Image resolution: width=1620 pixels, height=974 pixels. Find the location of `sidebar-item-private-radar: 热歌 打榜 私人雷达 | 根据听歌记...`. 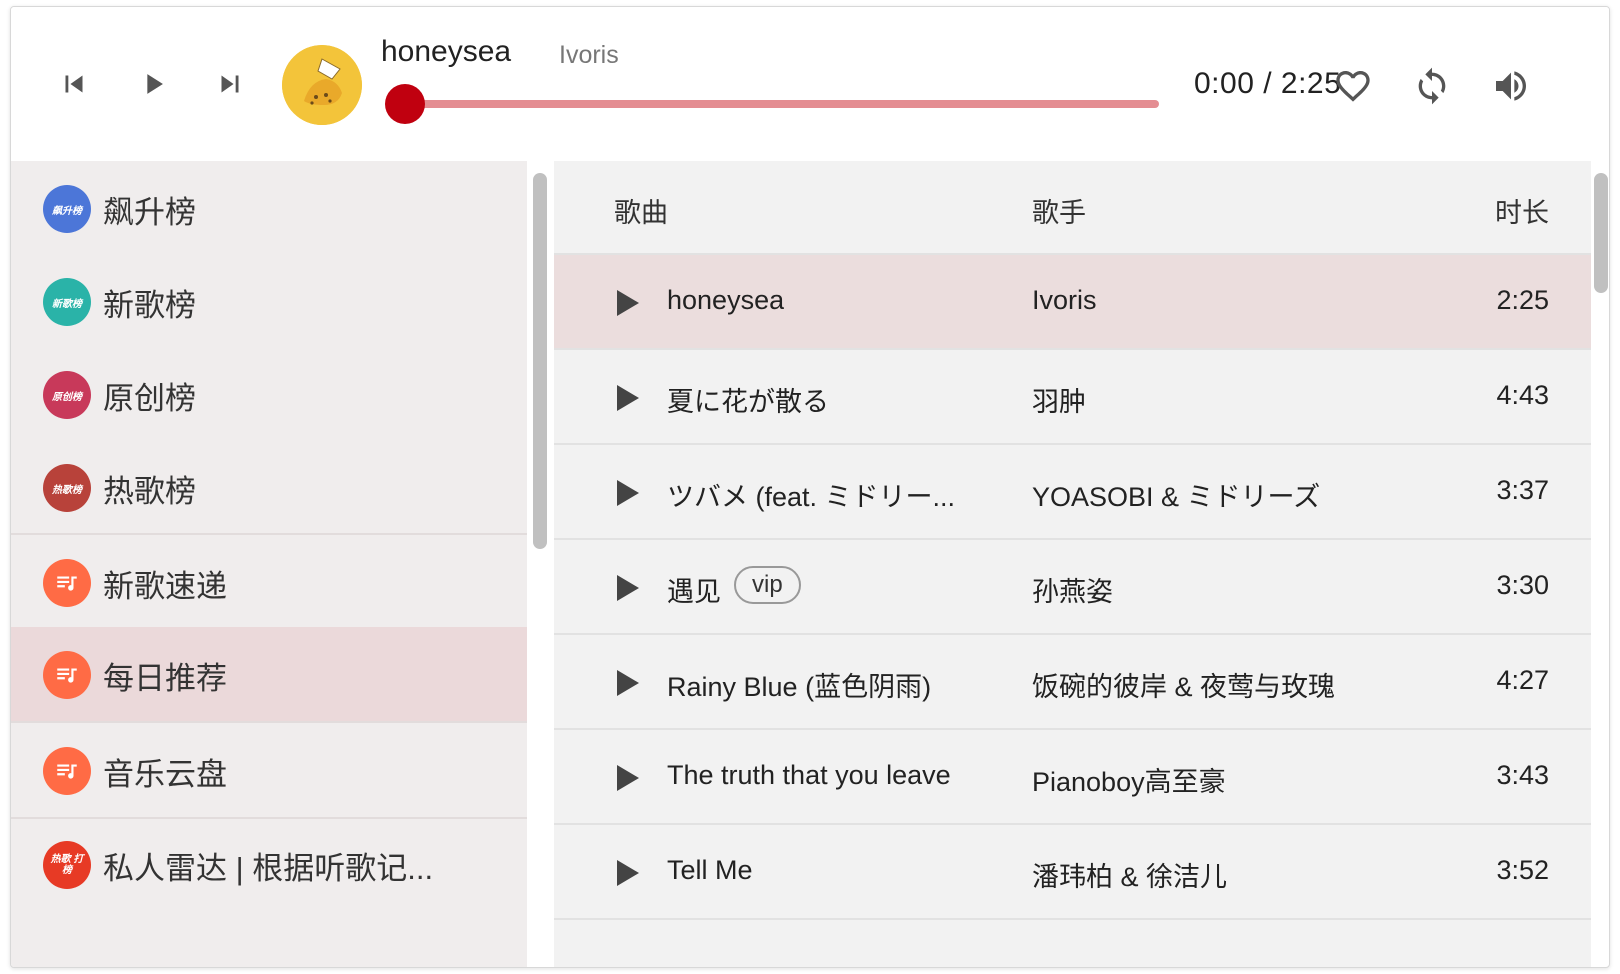

sidebar-item-private-radar: 热歌 打榜 私人雷达 | 根据听歌记... is located at coordinates (269, 865).